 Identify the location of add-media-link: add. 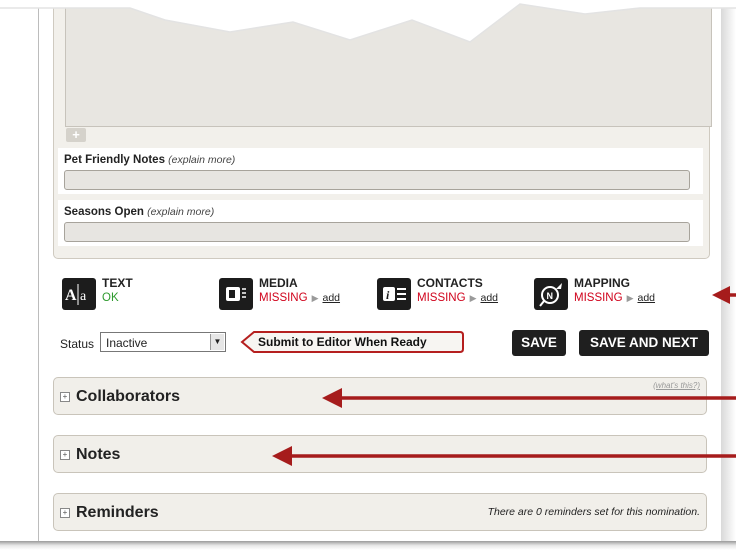
(331, 298).